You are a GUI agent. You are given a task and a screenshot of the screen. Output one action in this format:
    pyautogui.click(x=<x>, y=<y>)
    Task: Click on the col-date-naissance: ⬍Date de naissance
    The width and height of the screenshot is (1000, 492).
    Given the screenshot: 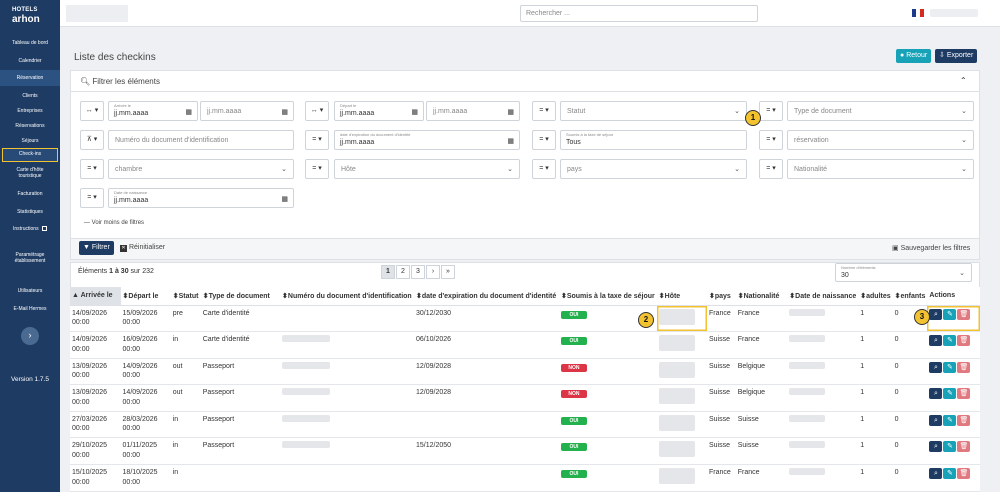 What is the action you would take?
    pyautogui.click(x=823, y=296)
    